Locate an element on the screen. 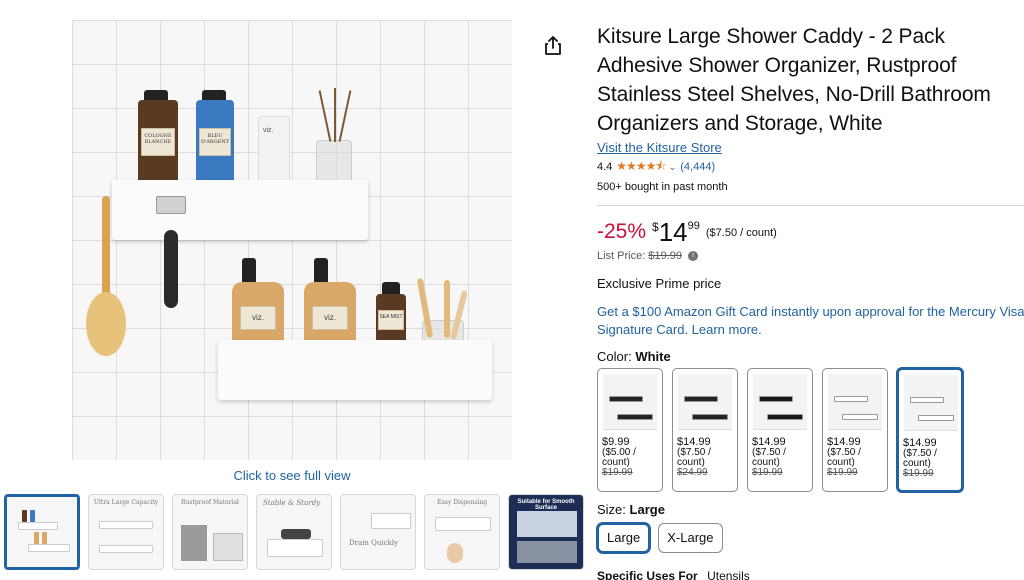  thumbnail-4: Stable & Sturdy is located at coordinates (294, 532).